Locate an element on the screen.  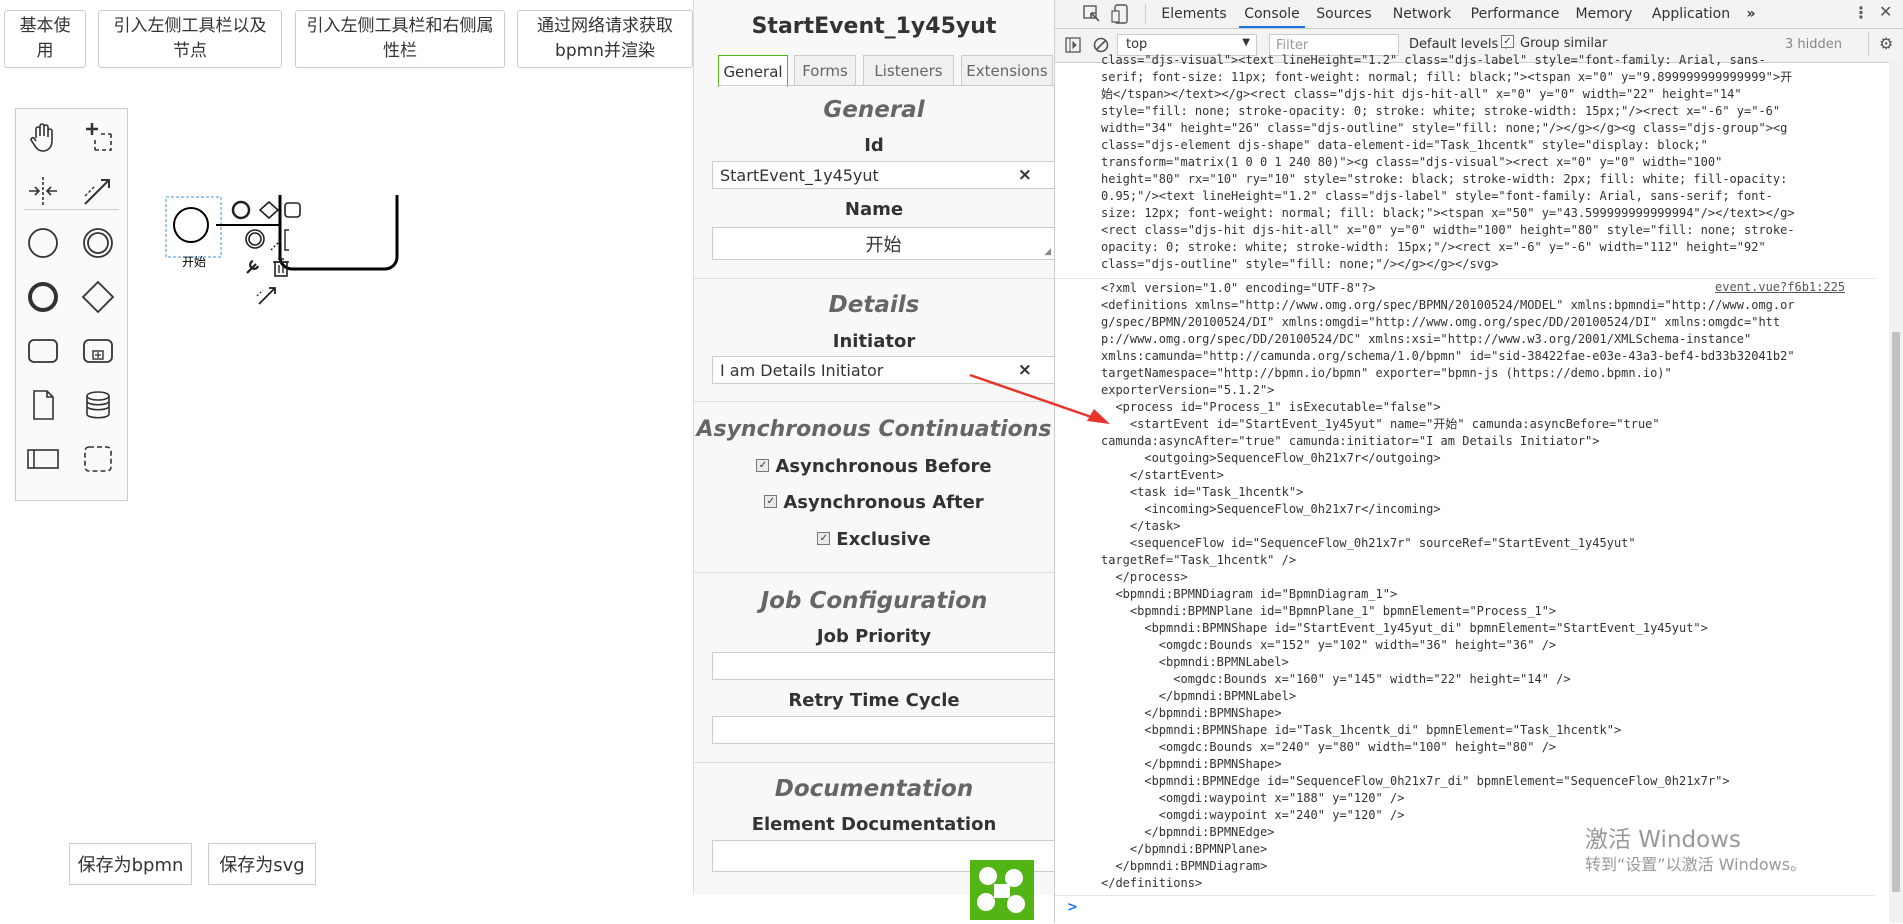
lasso-tool-icon is located at coordinates (98, 137).